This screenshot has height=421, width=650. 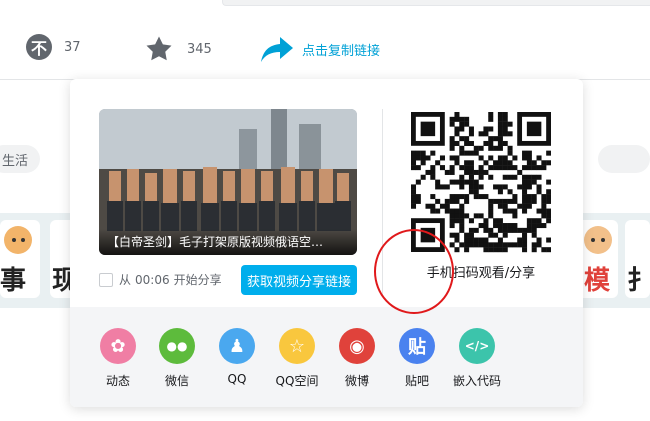 I want to click on video-toolbar: 不 37 345 点击复制链接, so click(x=325, y=49).